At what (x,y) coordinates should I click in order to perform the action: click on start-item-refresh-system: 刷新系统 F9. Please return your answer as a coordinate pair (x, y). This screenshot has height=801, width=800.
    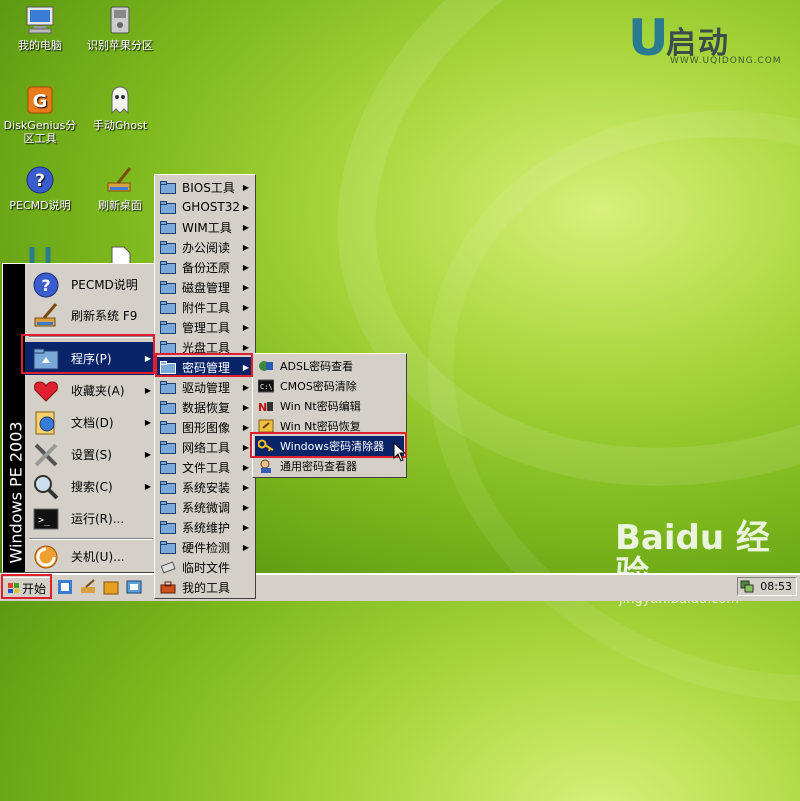
    Looking at the image, I should click on (90, 315).